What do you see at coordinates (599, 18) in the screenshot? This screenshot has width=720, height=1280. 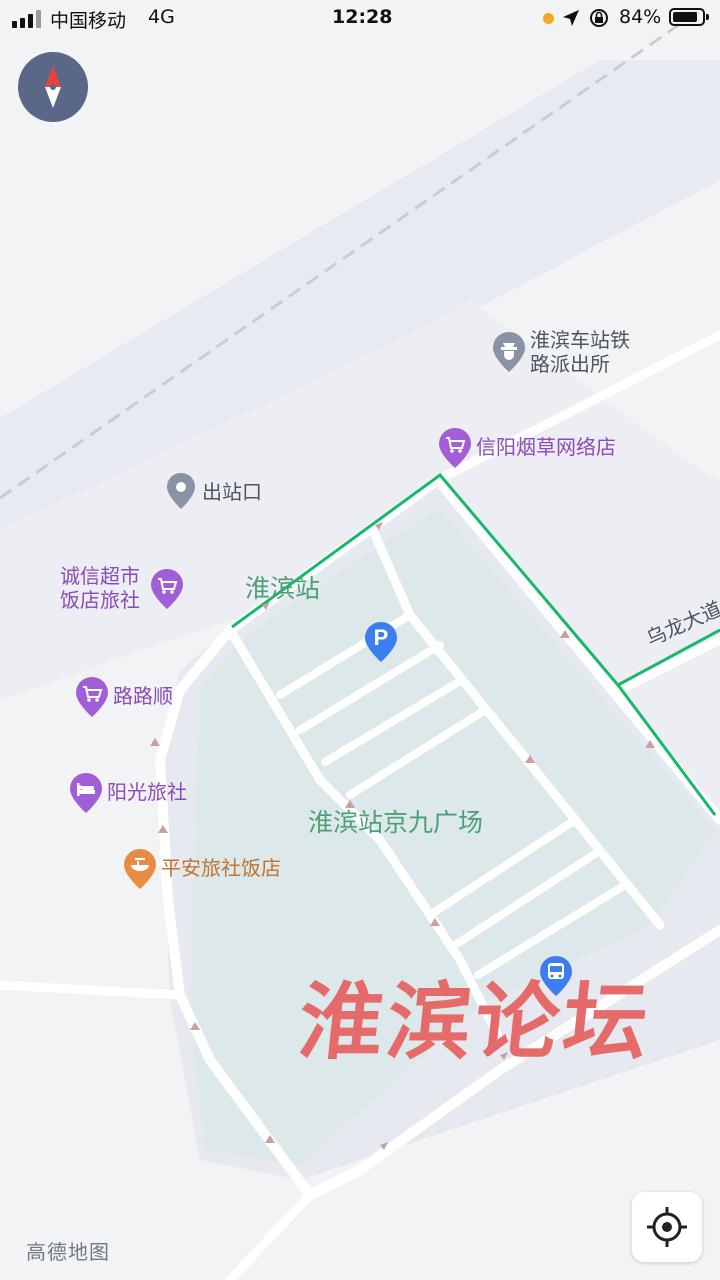 I see `rotation-lock-icon` at bounding box center [599, 18].